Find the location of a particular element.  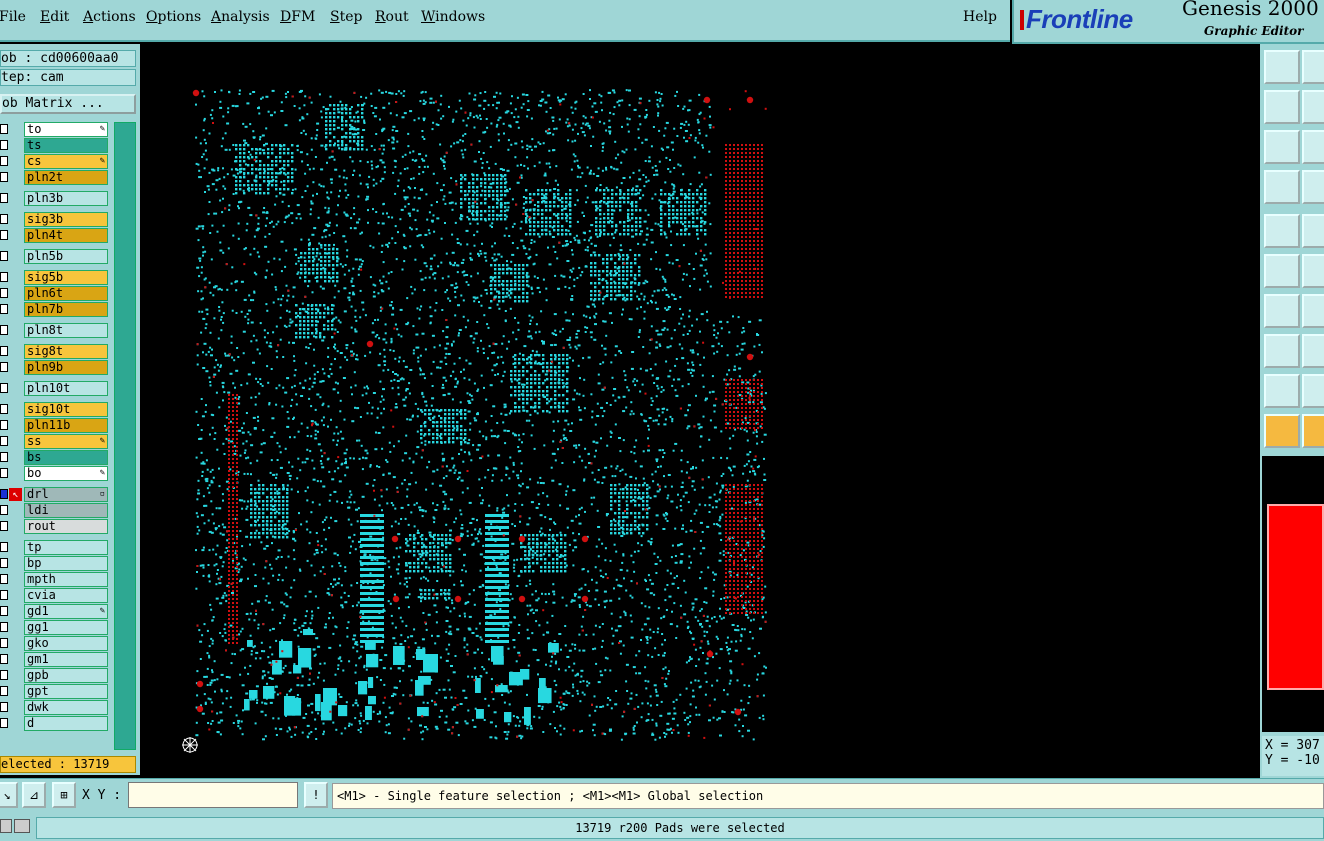

layer-name: pln3b is located at coordinates (66, 198).